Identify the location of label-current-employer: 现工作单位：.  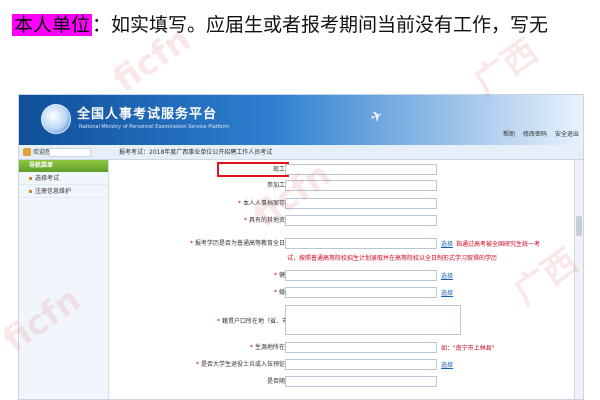
(210, 169).